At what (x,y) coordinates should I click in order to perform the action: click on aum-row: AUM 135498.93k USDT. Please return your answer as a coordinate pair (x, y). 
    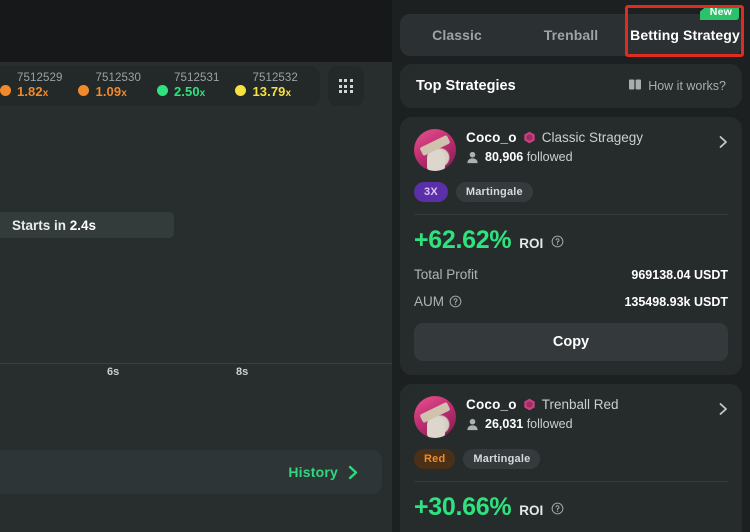
    Looking at the image, I should click on (571, 301).